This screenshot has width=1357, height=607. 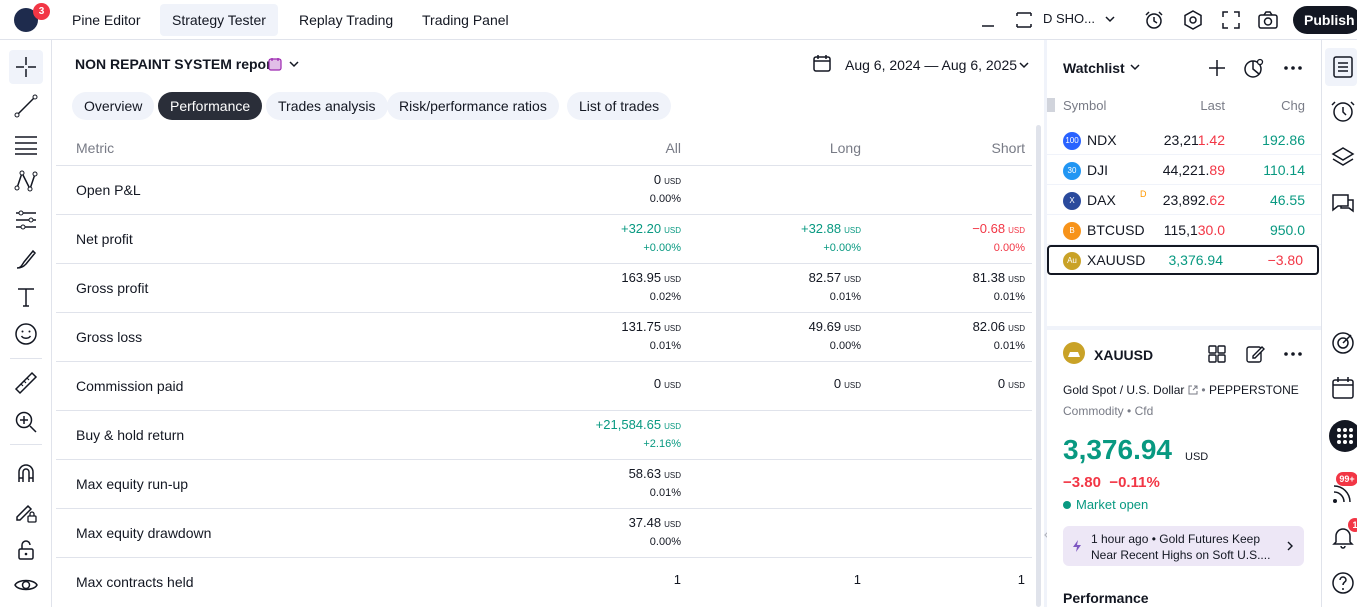 What do you see at coordinates (989, 228) in the screenshot?
I see `value-text: −0.68` at bounding box center [989, 228].